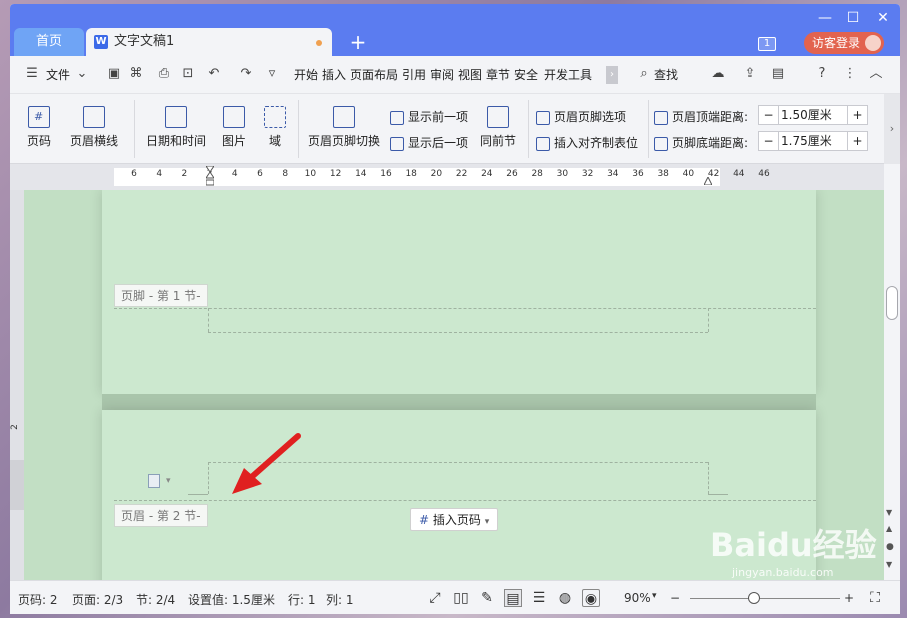 This screenshot has height=618, width=907. Describe the element at coordinates (857, 115) in the screenshot. I see `header-distance-increase-button: +` at that location.